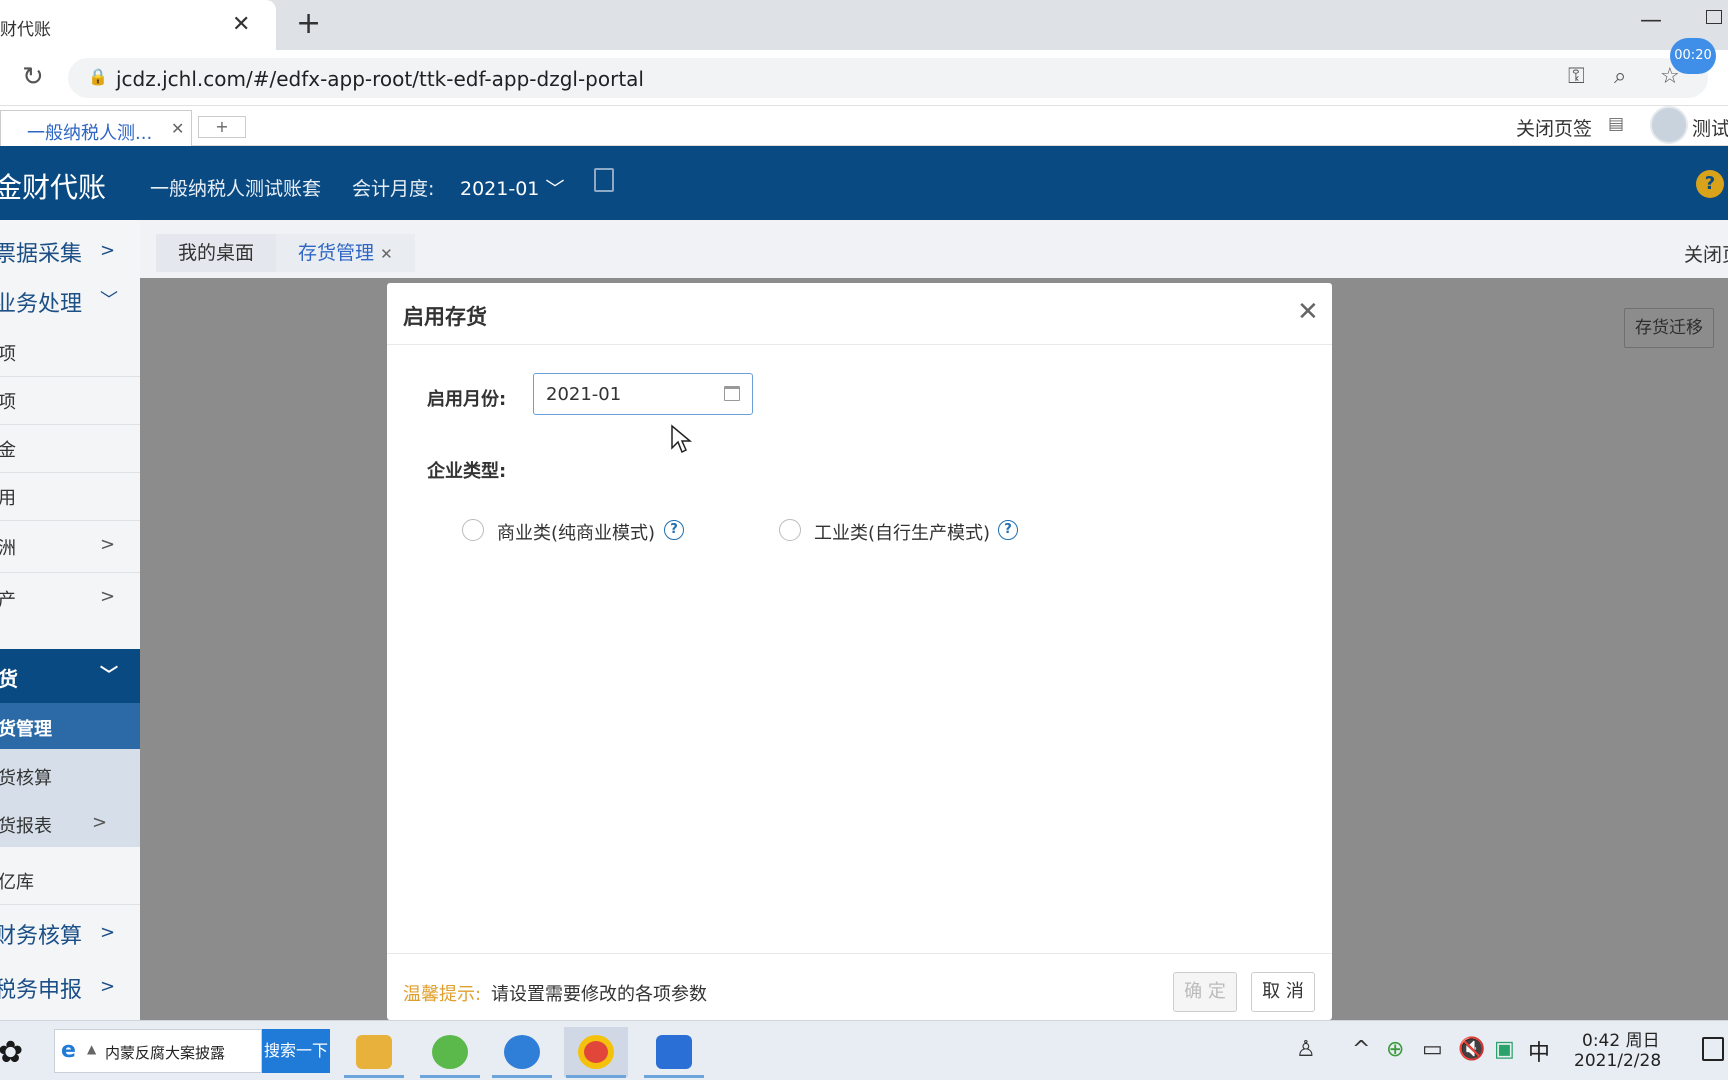 The image size is (1728, 1080). Describe the element at coordinates (643, 394) in the screenshot. I see `start-month-picker: 2021-01` at that location.